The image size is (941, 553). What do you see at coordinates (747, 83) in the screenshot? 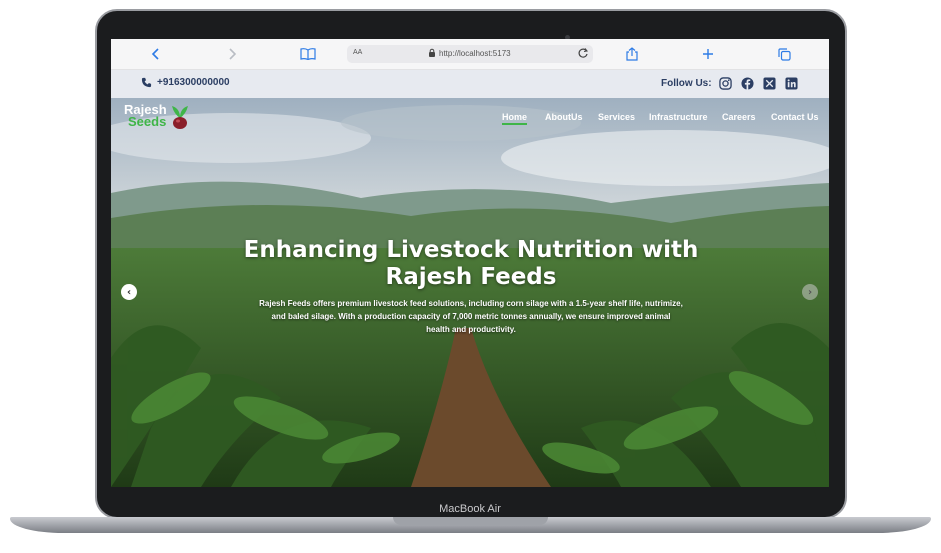
I see `facebook-icon` at bounding box center [747, 83].